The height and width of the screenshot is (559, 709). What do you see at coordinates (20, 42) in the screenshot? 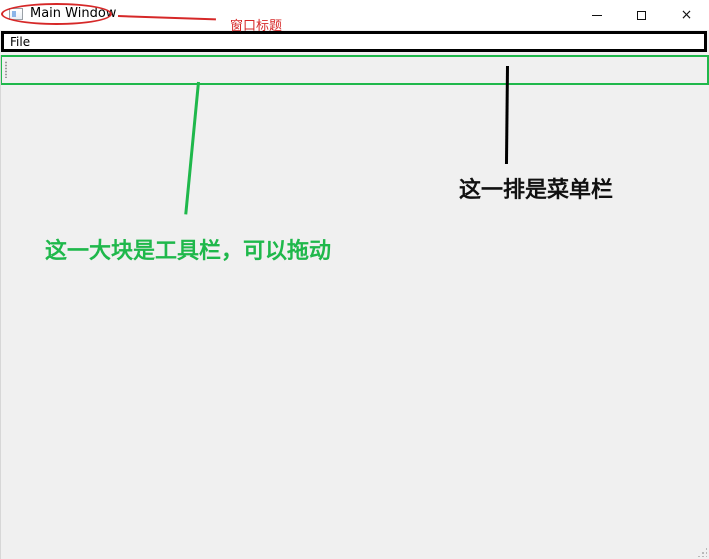
I see `menu-file: File` at bounding box center [20, 42].